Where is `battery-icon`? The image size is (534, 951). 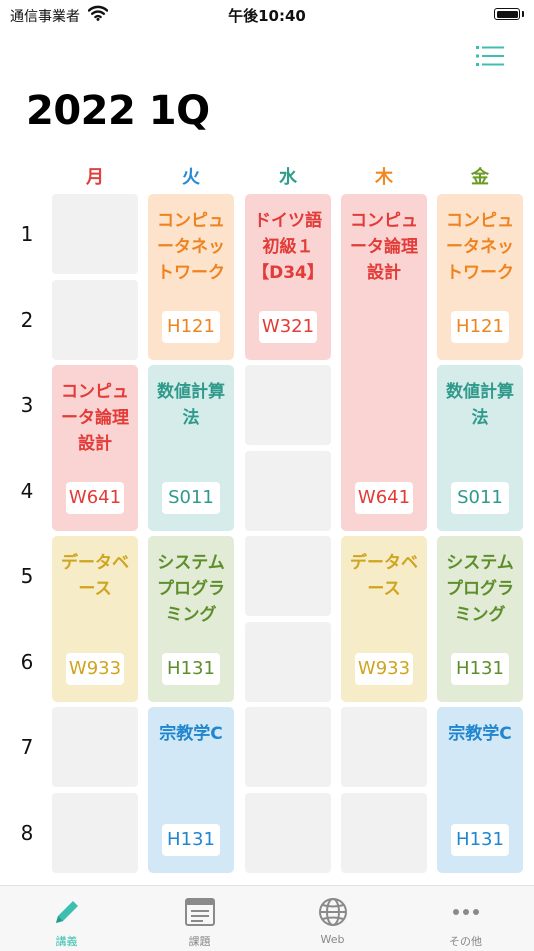
battery-icon is located at coordinates (507, 14).